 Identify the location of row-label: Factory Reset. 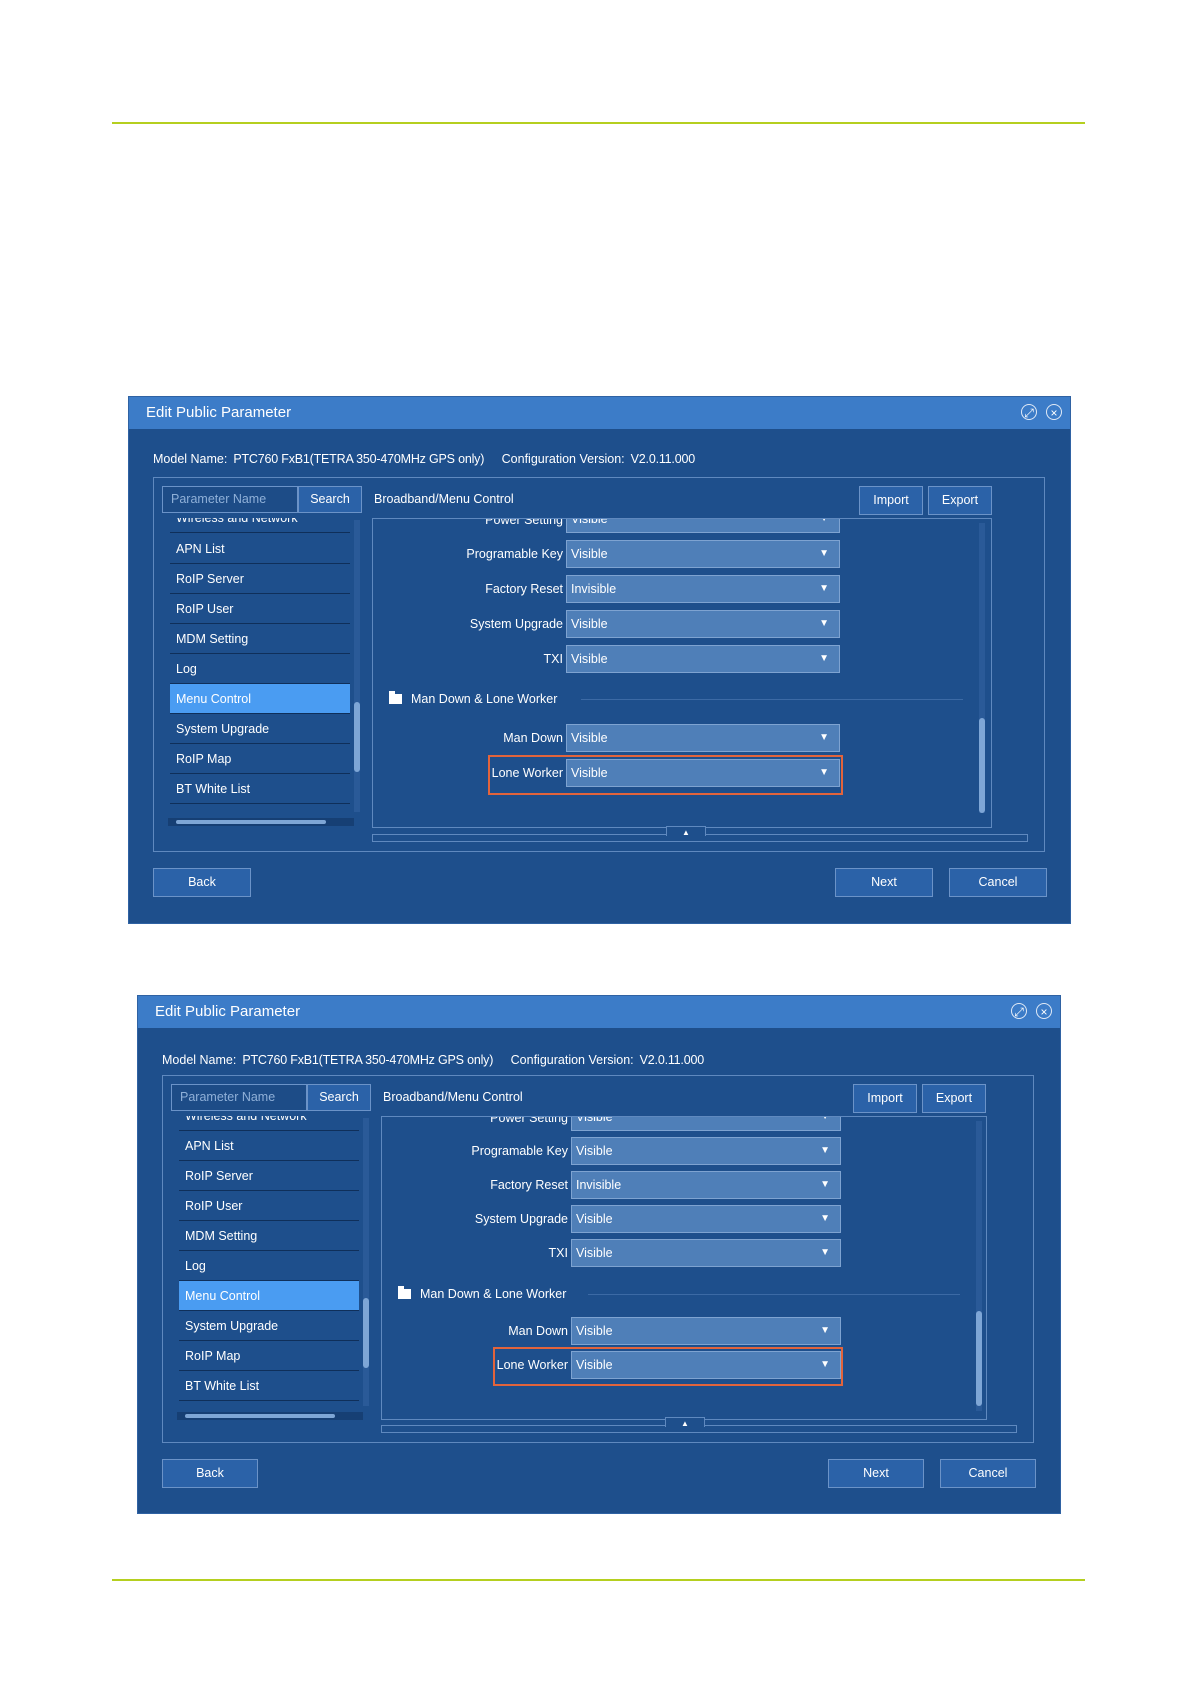
(524, 589).